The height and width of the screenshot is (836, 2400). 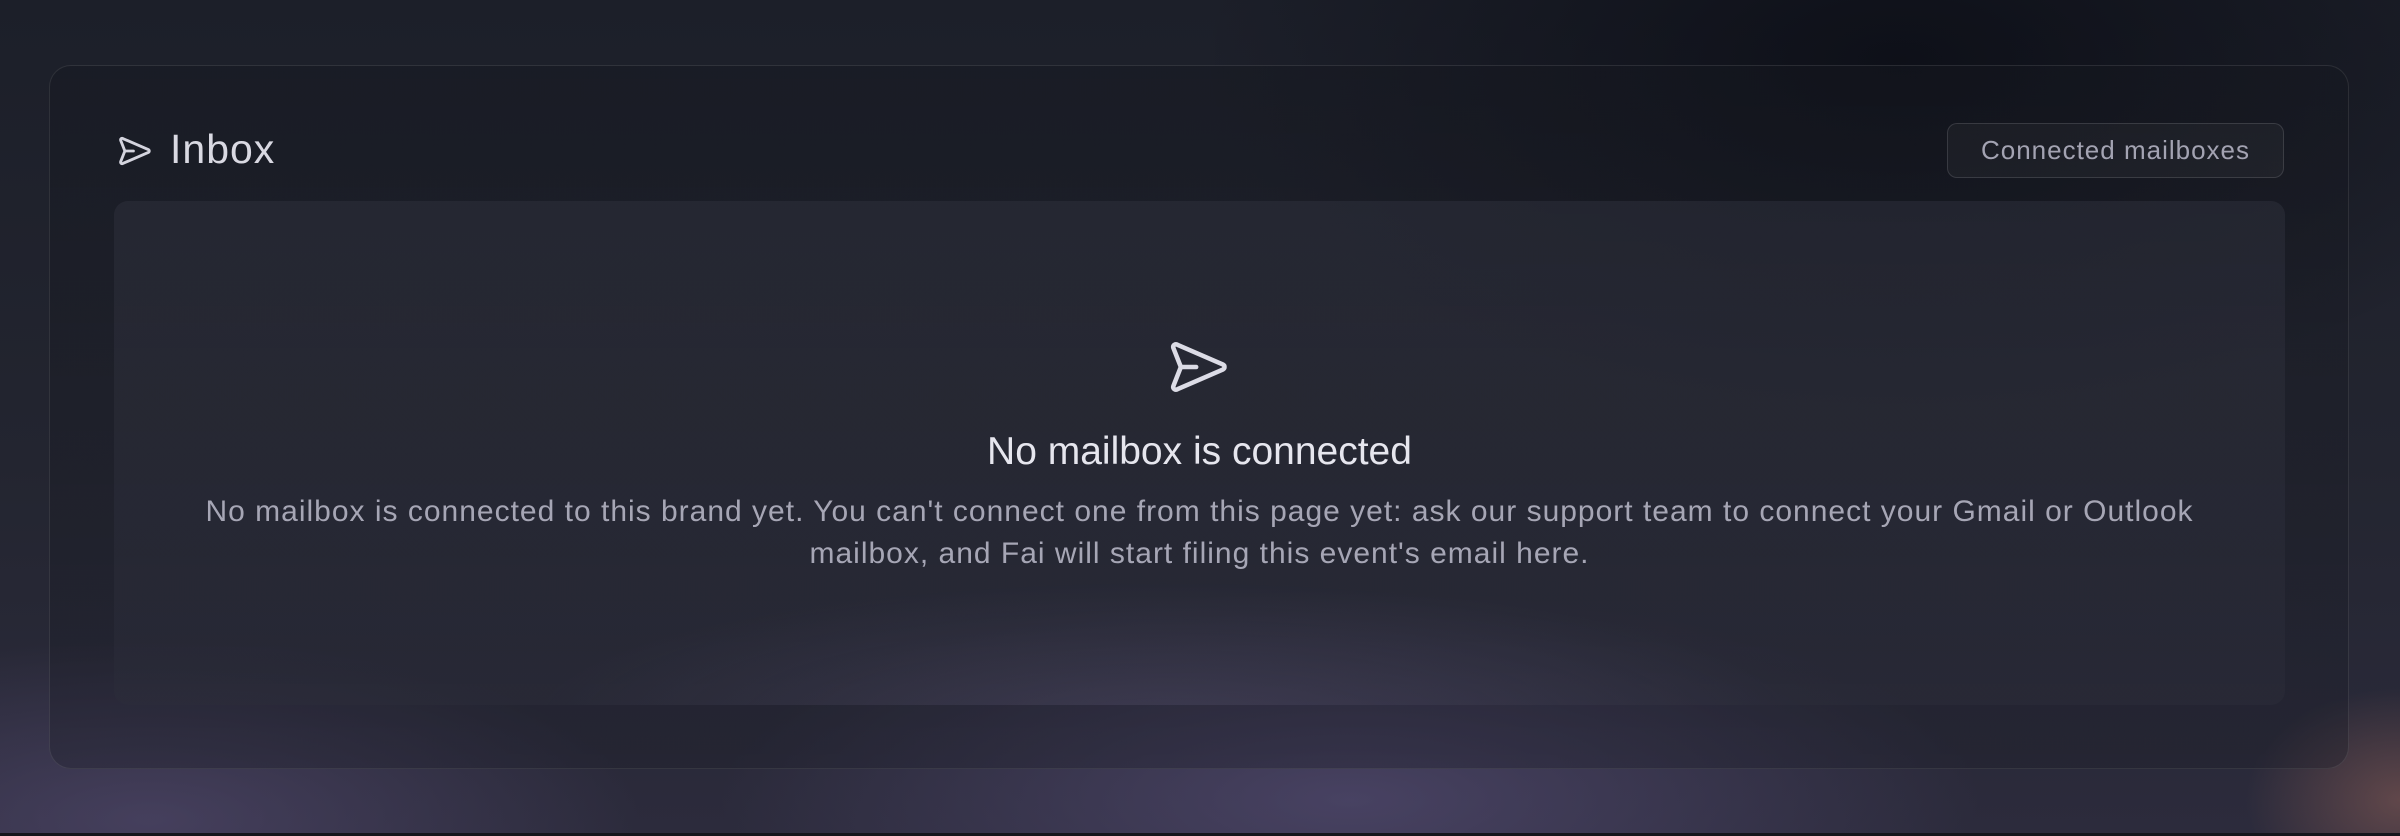 What do you see at coordinates (2115, 150) in the screenshot?
I see `connected-mailboxes-button: Connected mailboxes` at bounding box center [2115, 150].